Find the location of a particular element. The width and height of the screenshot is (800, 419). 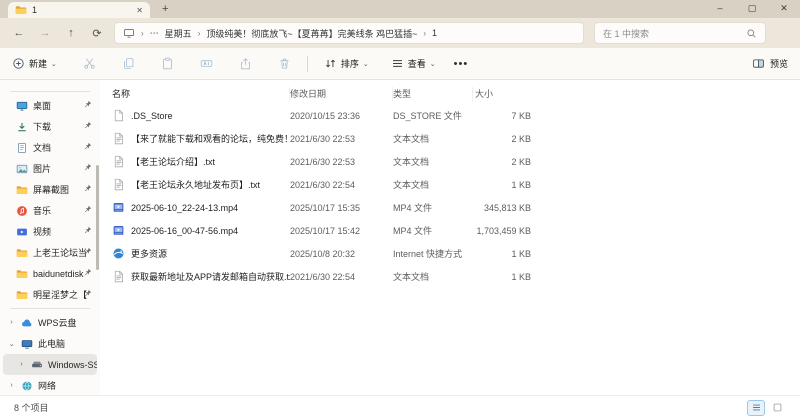

sidebar-item: ⌄ 此电脑 is located at coordinates (50, 343).